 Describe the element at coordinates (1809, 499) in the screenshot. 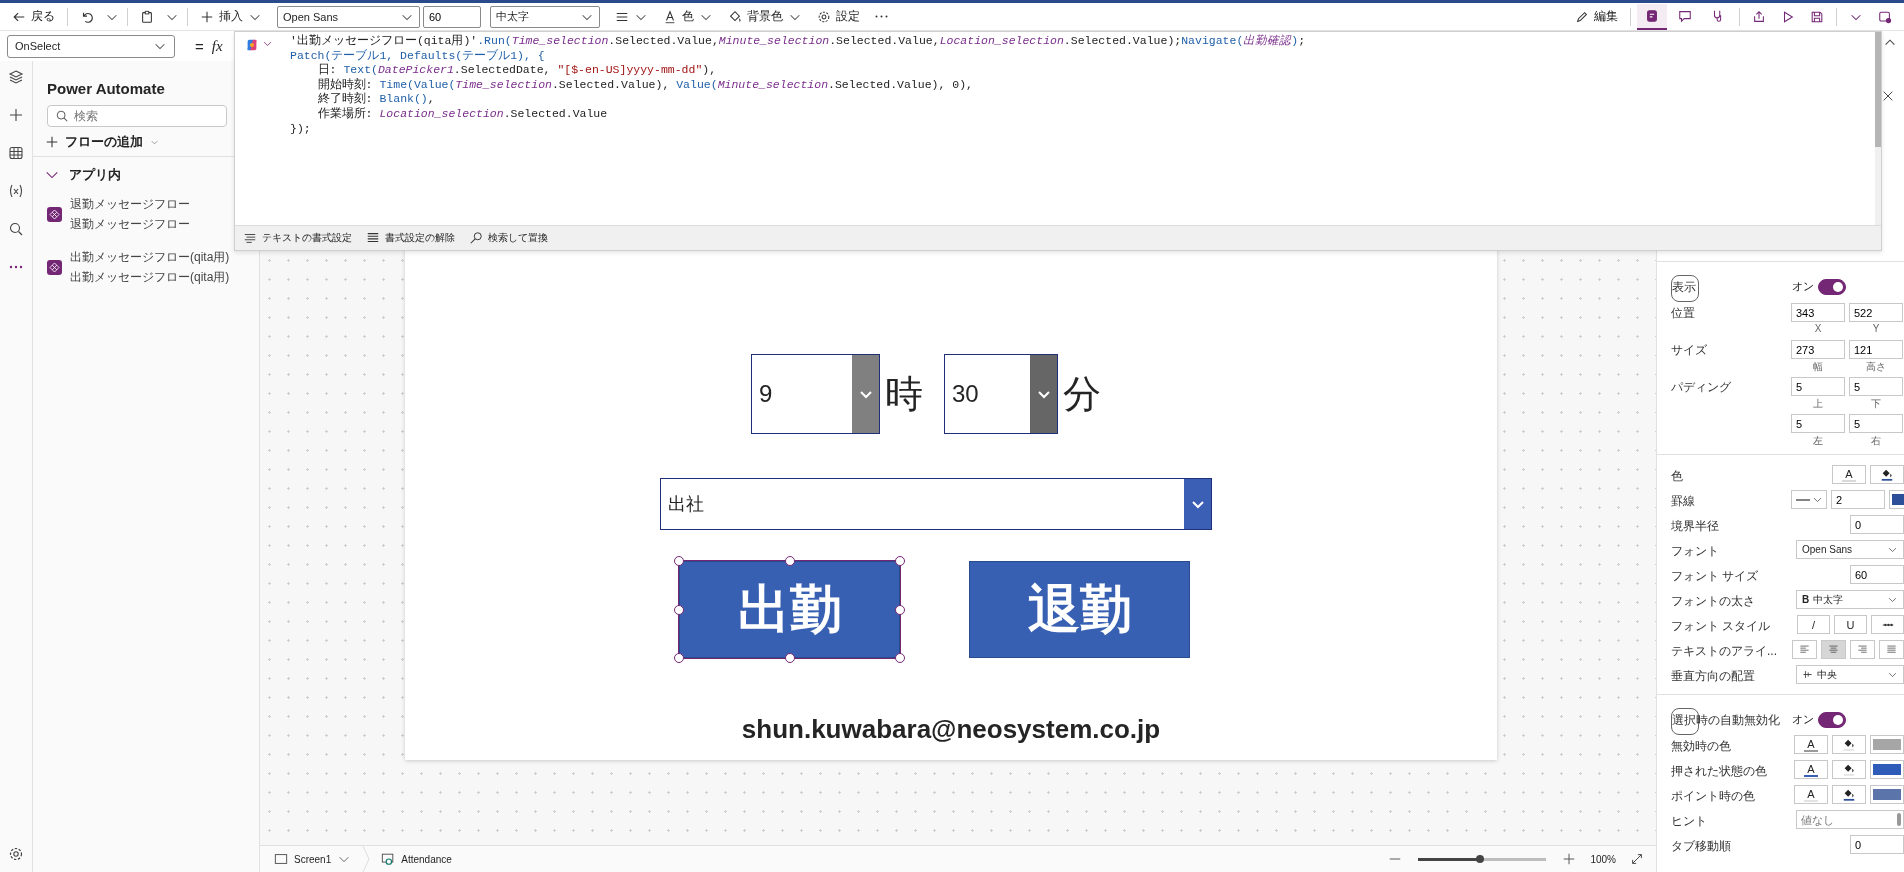

I see `border-style-dropdown` at that location.